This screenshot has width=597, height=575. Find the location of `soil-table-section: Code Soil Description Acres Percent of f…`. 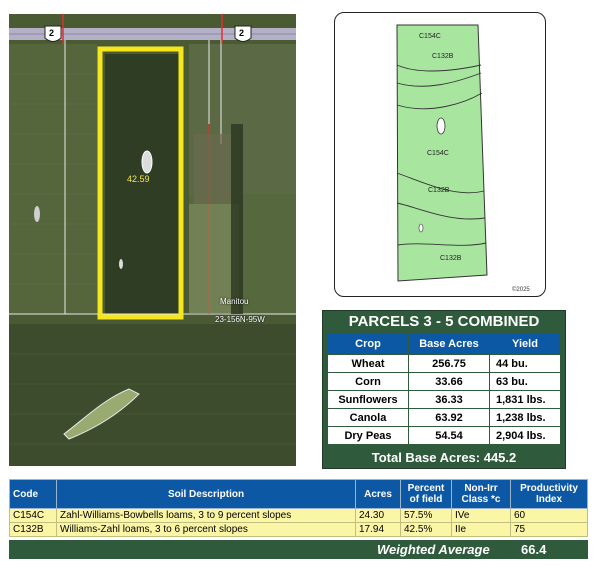

soil-table-section: Code Soil Description Acres Percent of f… is located at coordinates (298, 519).